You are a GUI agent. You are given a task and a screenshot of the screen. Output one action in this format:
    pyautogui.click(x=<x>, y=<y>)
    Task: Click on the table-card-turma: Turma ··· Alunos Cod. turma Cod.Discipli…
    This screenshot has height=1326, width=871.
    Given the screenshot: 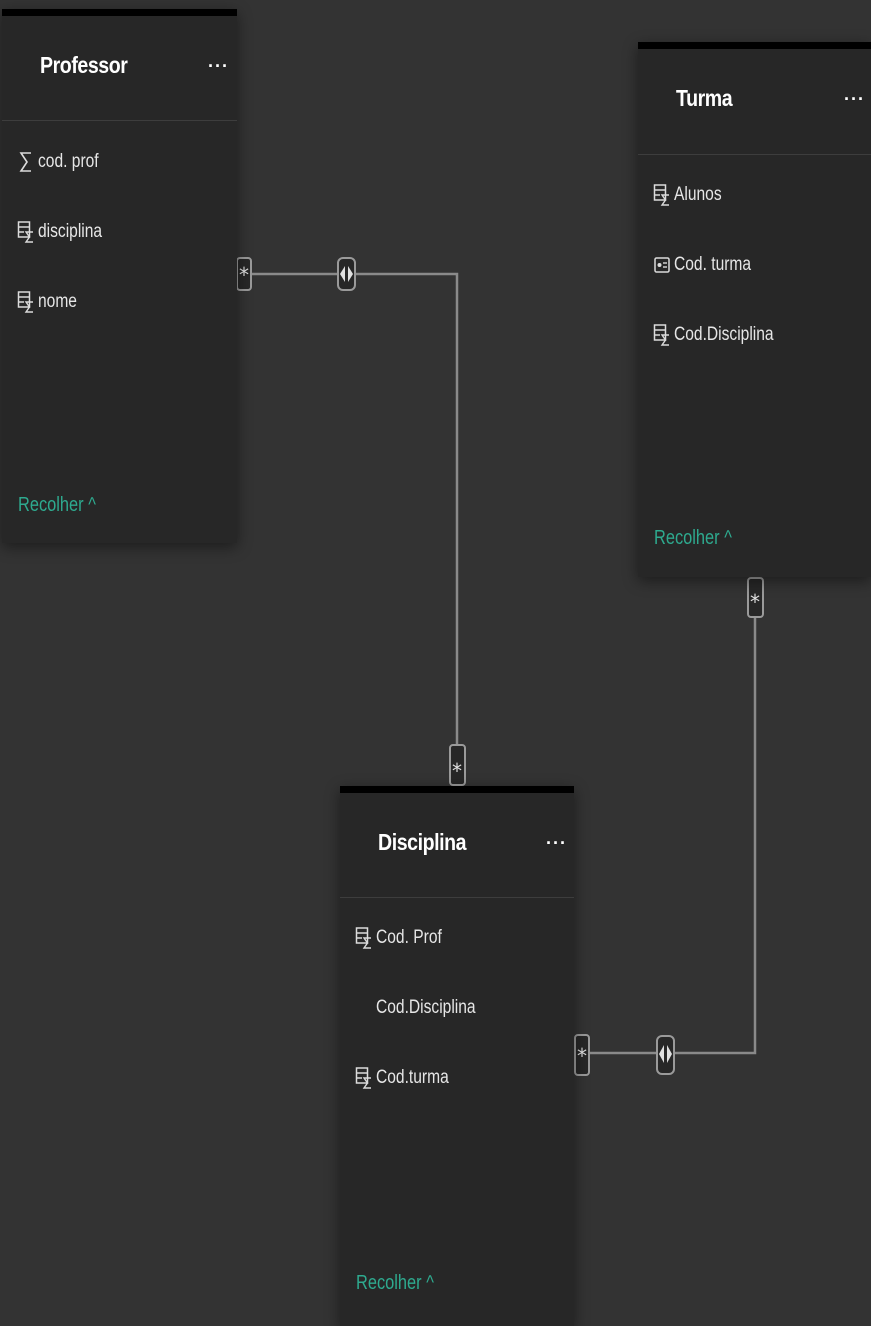 What is the action you would take?
    pyautogui.click(x=754, y=309)
    